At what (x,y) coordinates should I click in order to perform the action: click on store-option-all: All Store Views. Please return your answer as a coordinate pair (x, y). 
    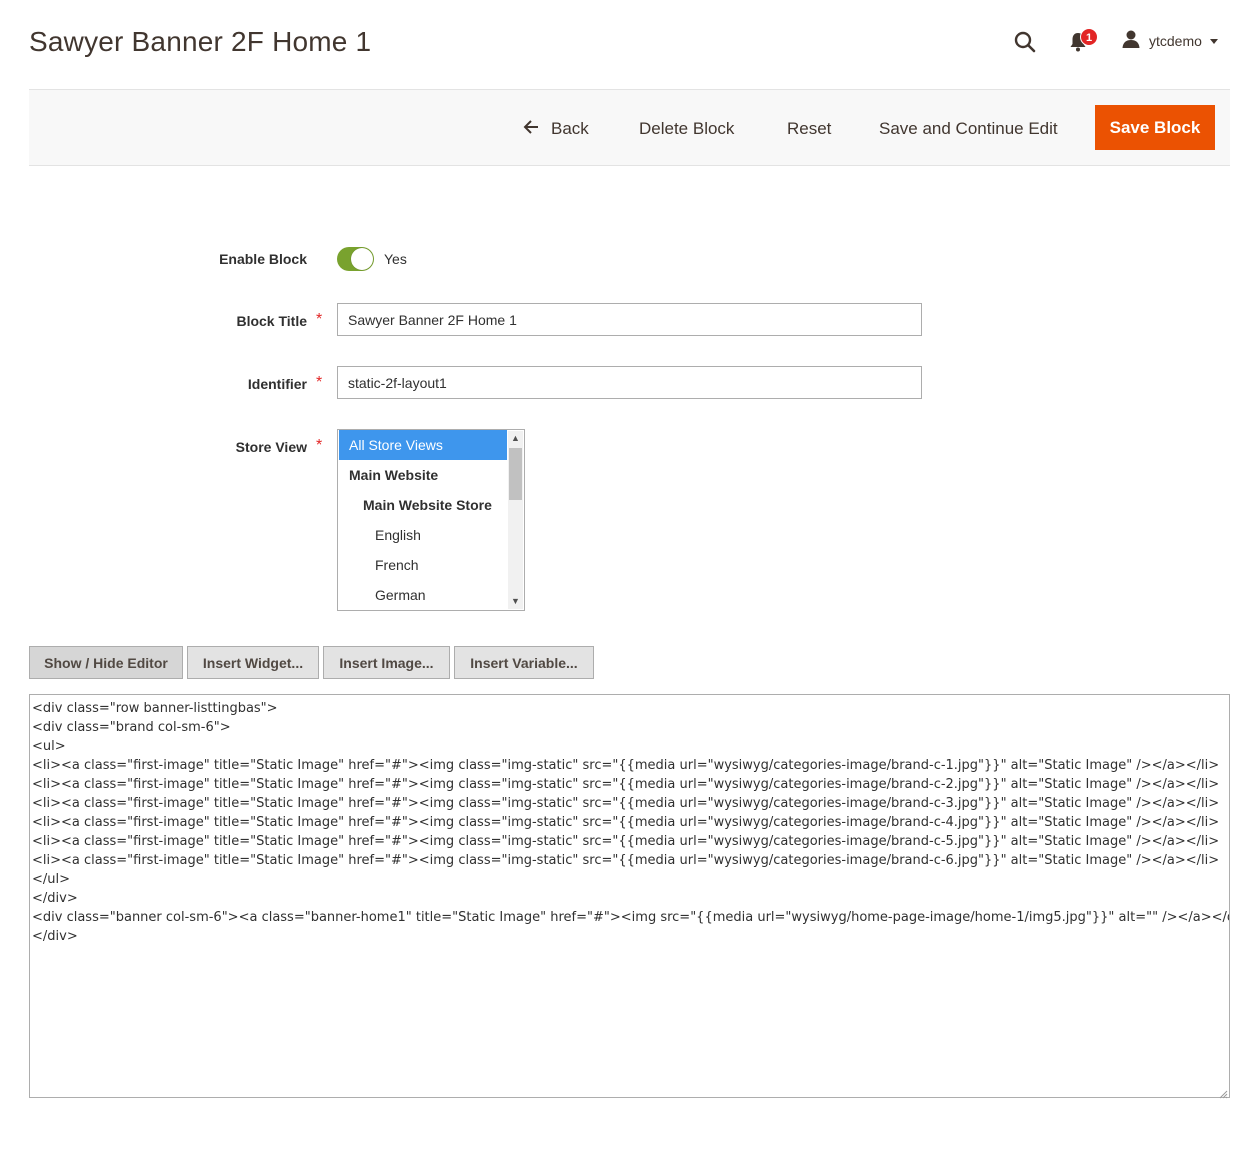
    Looking at the image, I should click on (423, 445).